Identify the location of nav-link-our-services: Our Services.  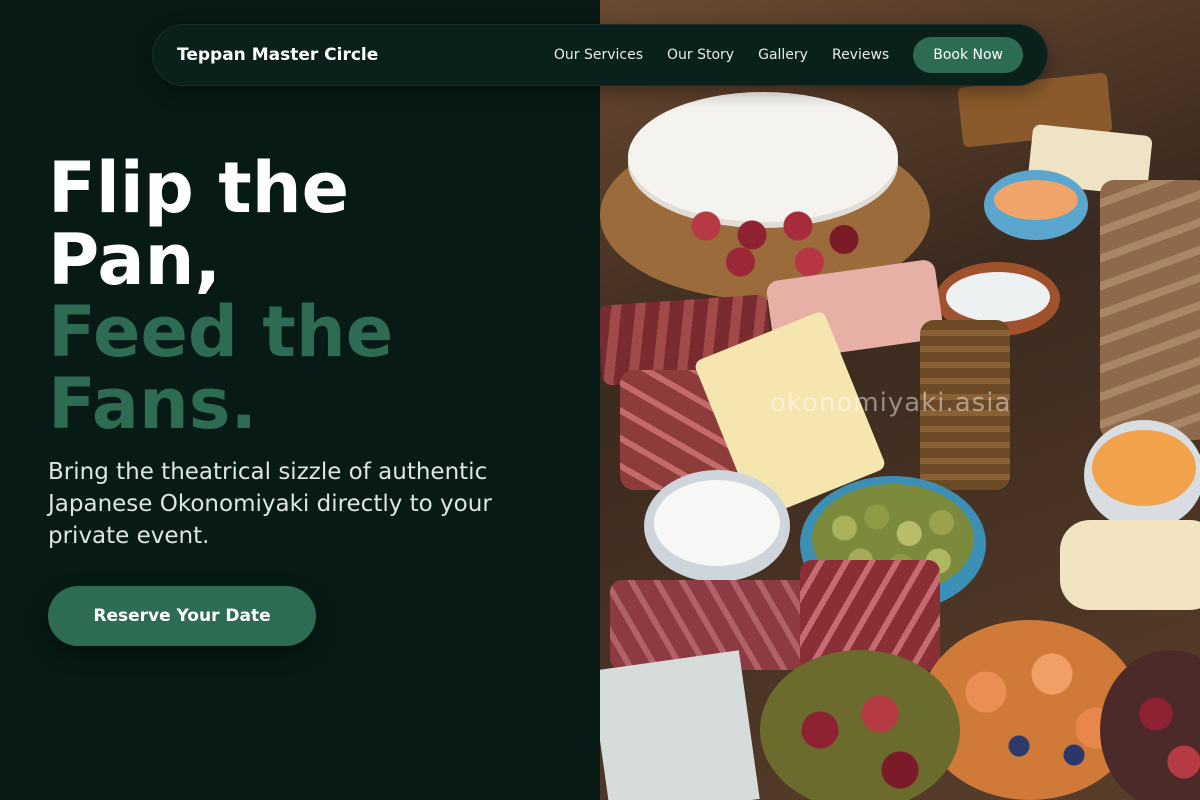
(598, 55).